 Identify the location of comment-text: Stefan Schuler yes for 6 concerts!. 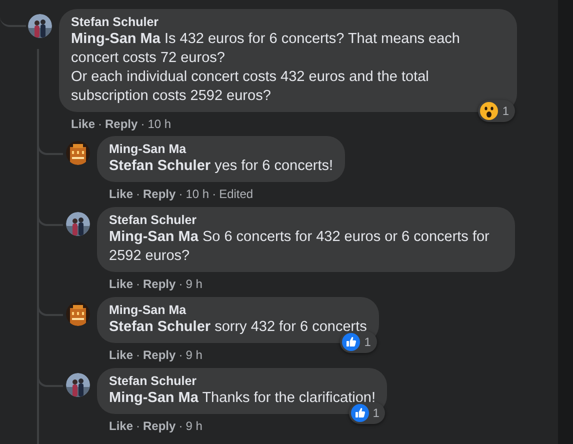
(221, 166).